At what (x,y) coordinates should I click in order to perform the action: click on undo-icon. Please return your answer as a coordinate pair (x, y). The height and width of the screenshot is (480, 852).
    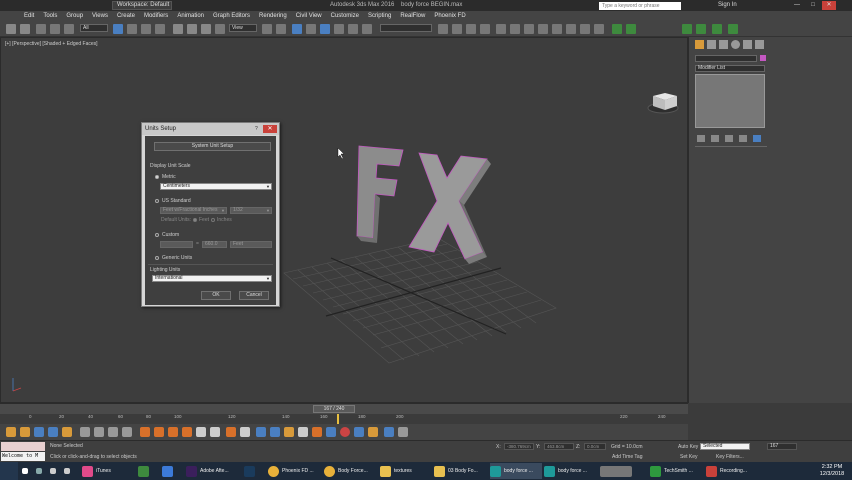
    Looking at the image, I should click on (11, 29).